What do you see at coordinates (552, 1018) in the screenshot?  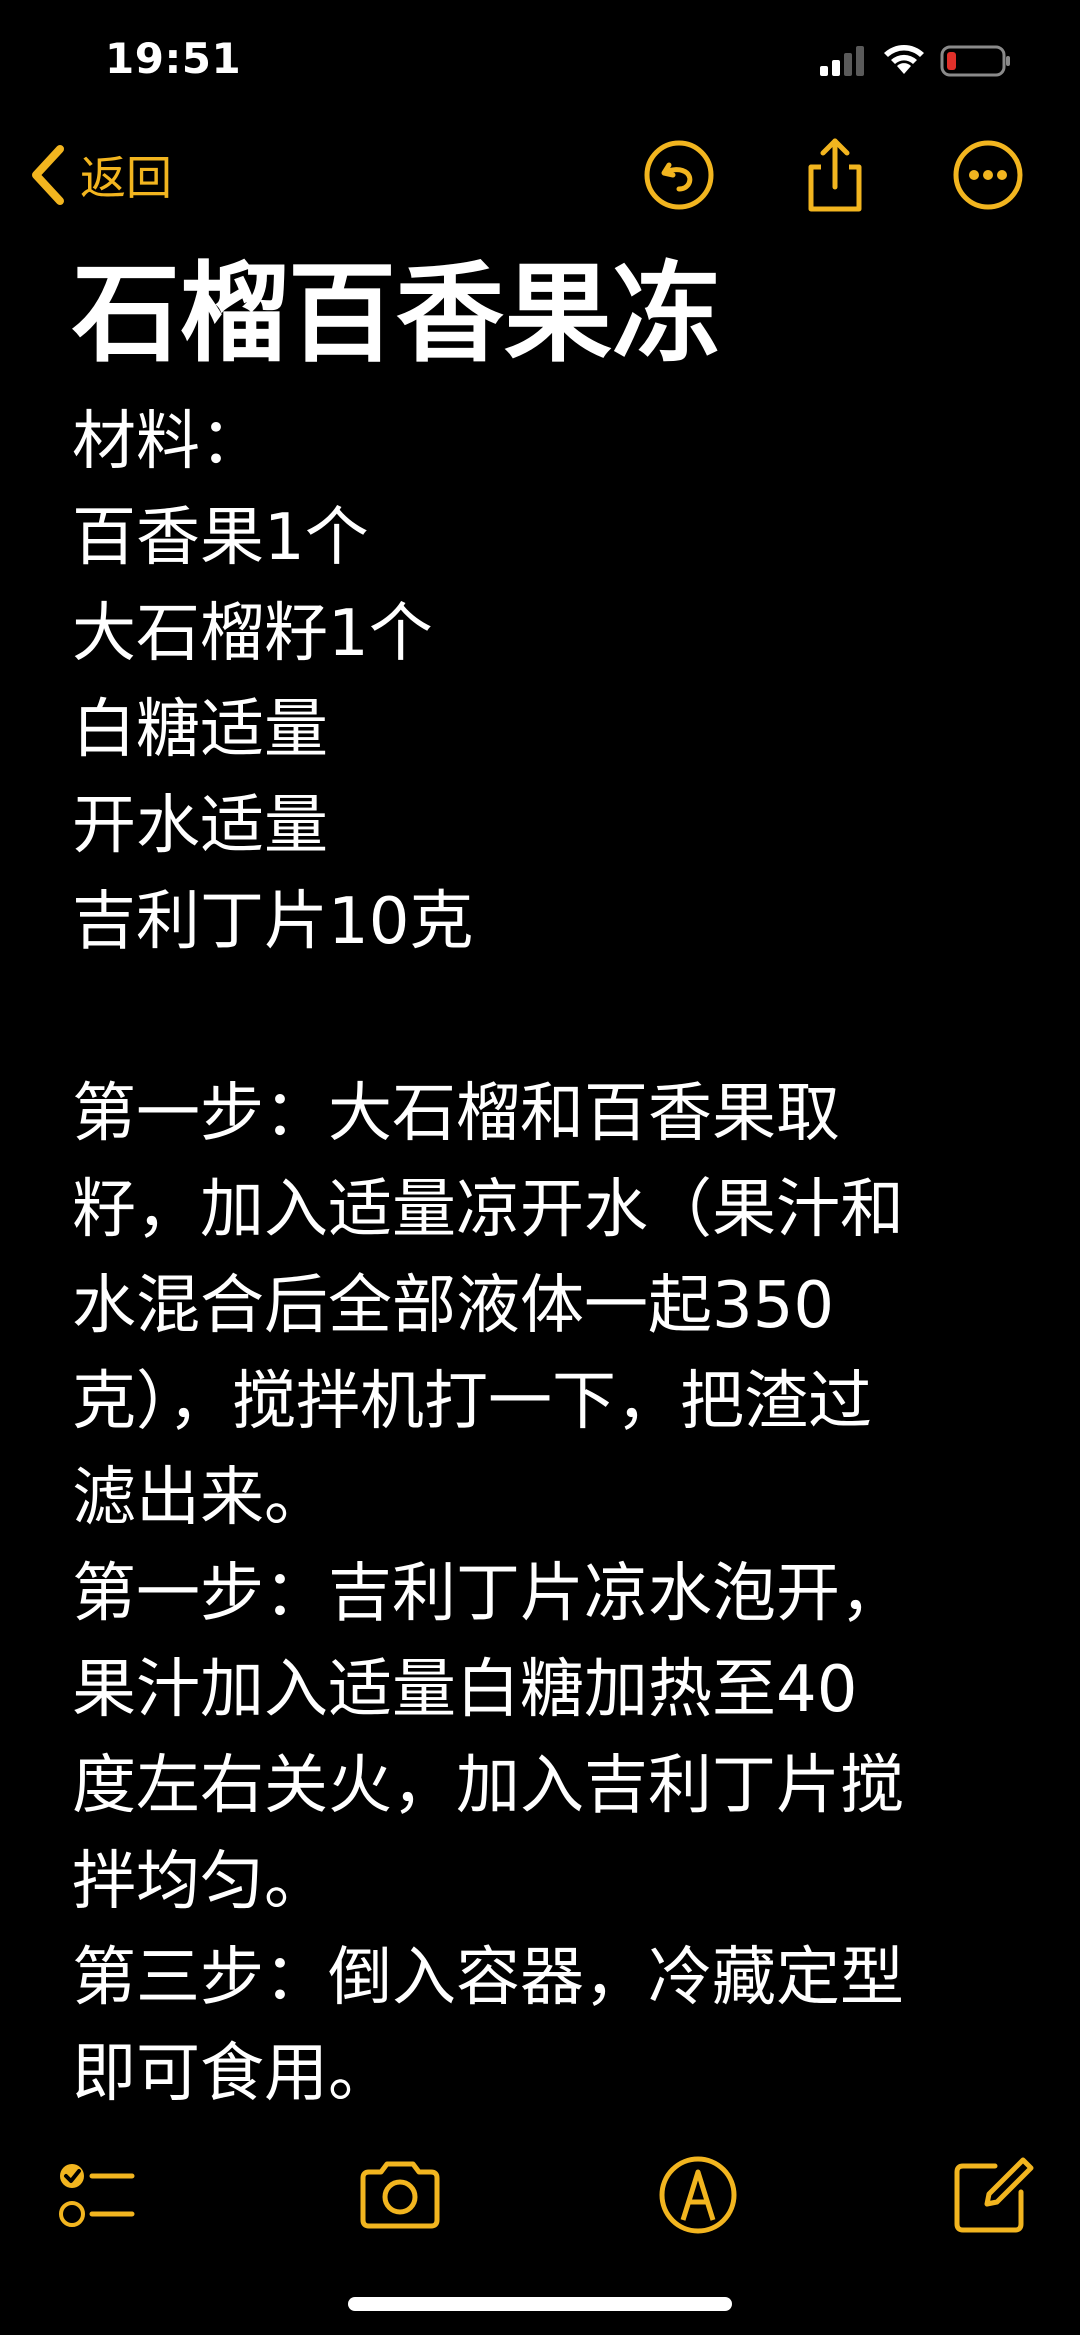 I see `note-line` at bounding box center [552, 1018].